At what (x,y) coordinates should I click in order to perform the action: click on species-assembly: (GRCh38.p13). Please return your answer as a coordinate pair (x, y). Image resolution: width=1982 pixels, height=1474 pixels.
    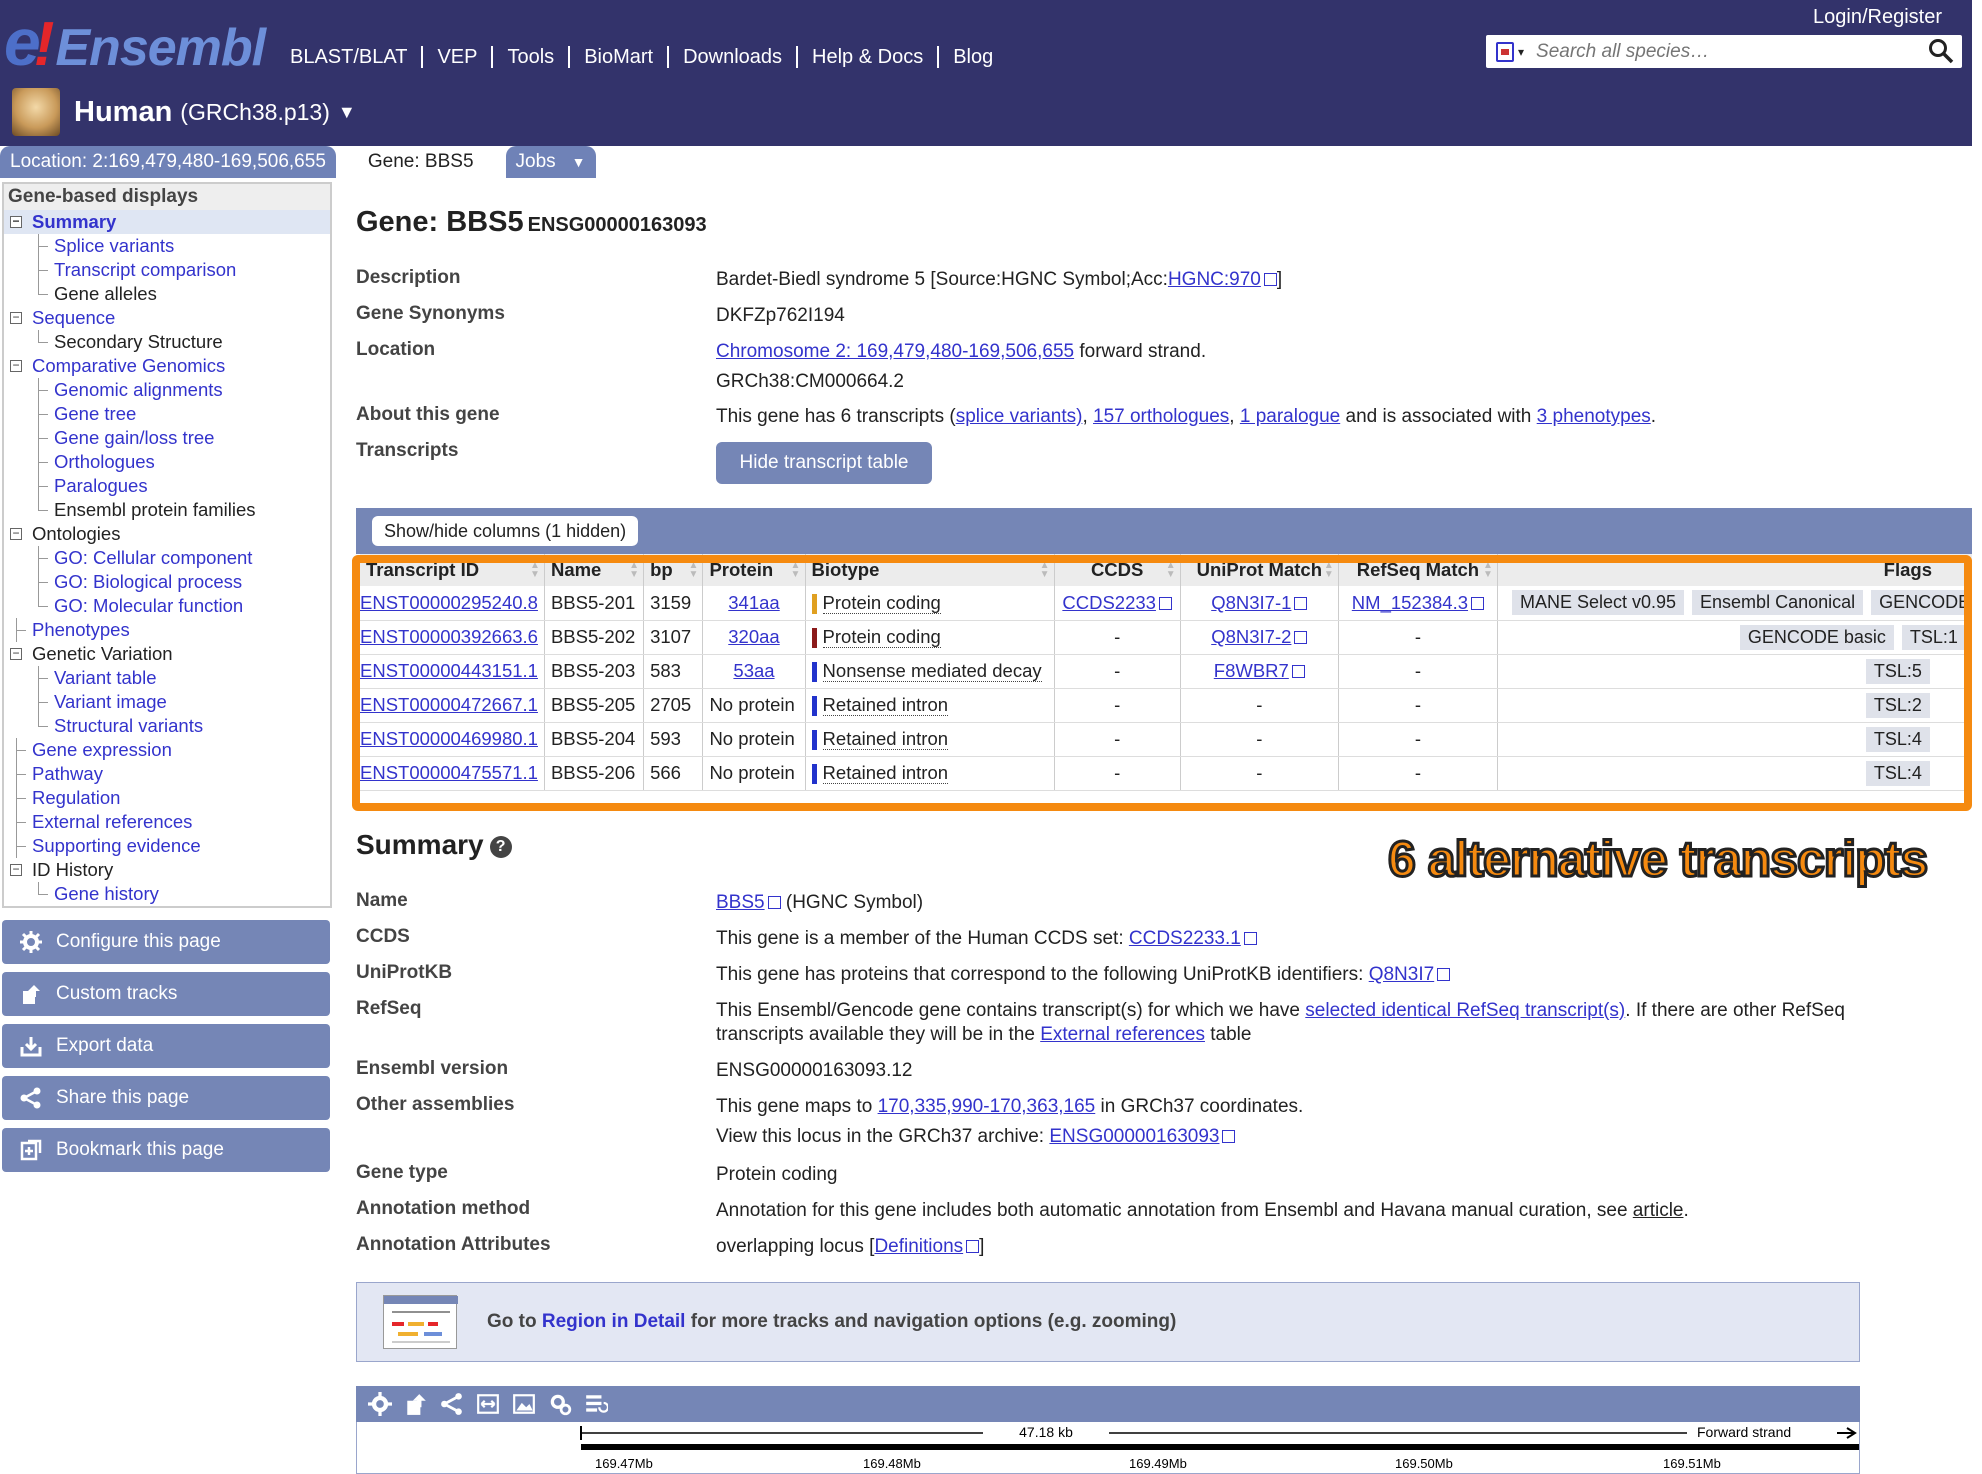
    Looking at the image, I should click on (255, 112).